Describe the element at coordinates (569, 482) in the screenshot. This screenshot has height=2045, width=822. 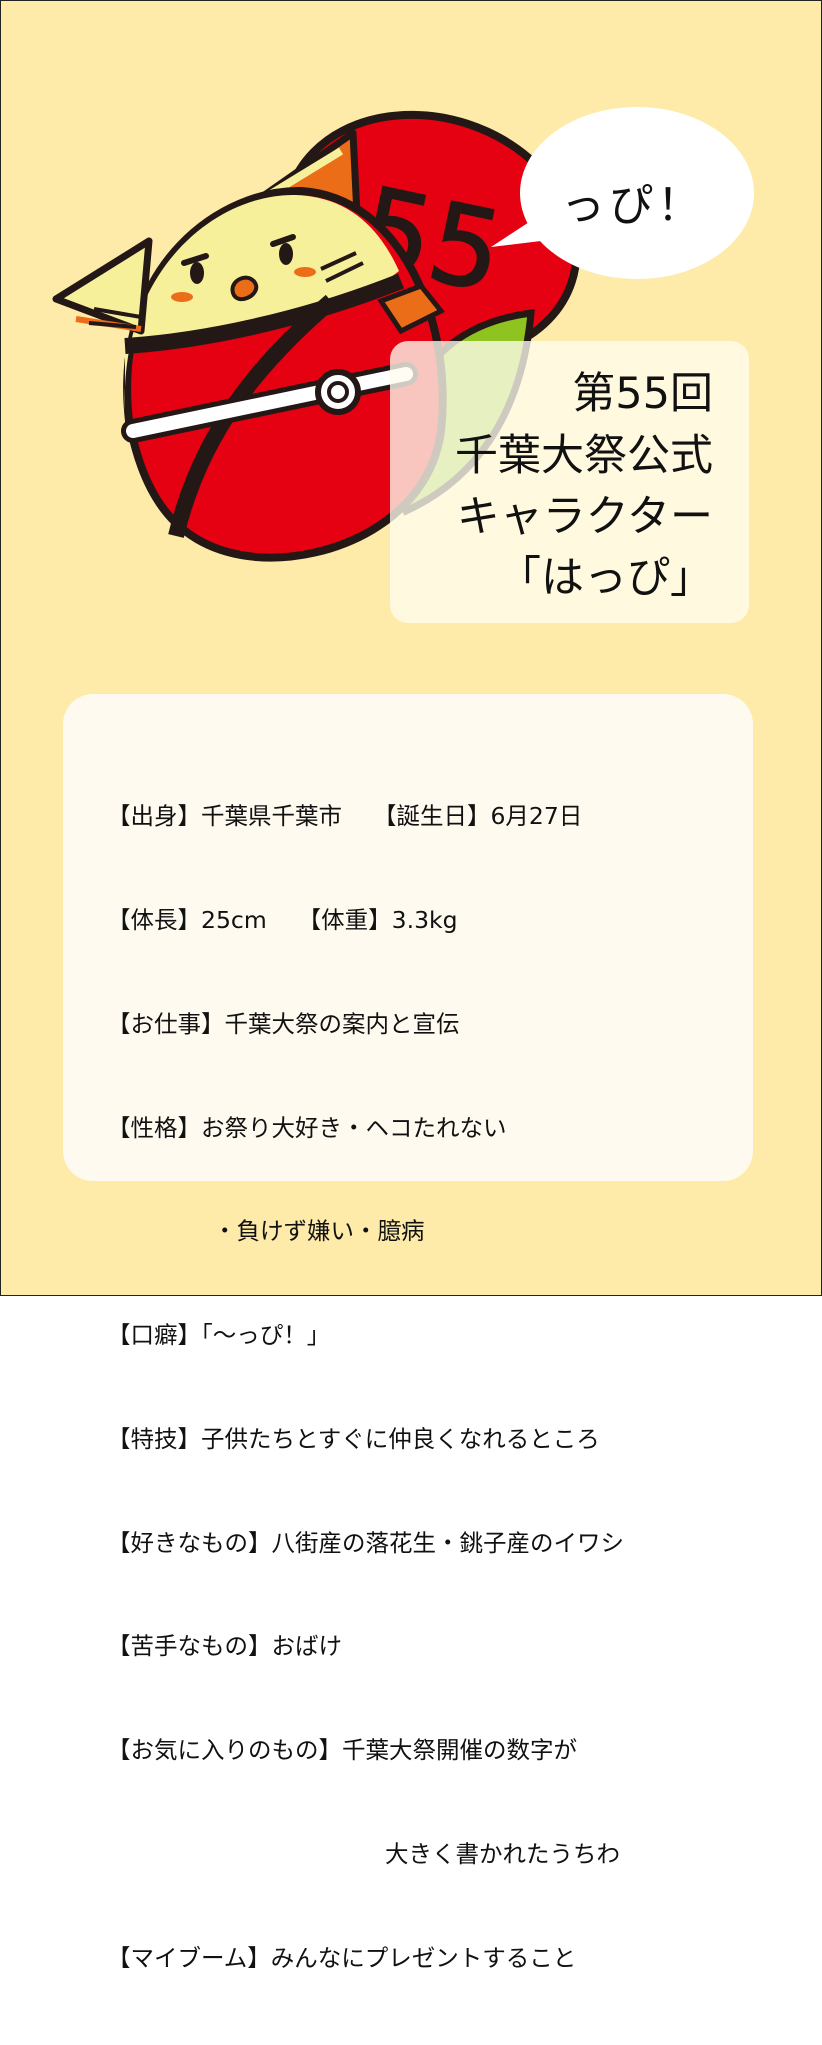
I see `title-box: 第55回 千葉大祭公式 キャラクター 「はっぴ」` at that location.